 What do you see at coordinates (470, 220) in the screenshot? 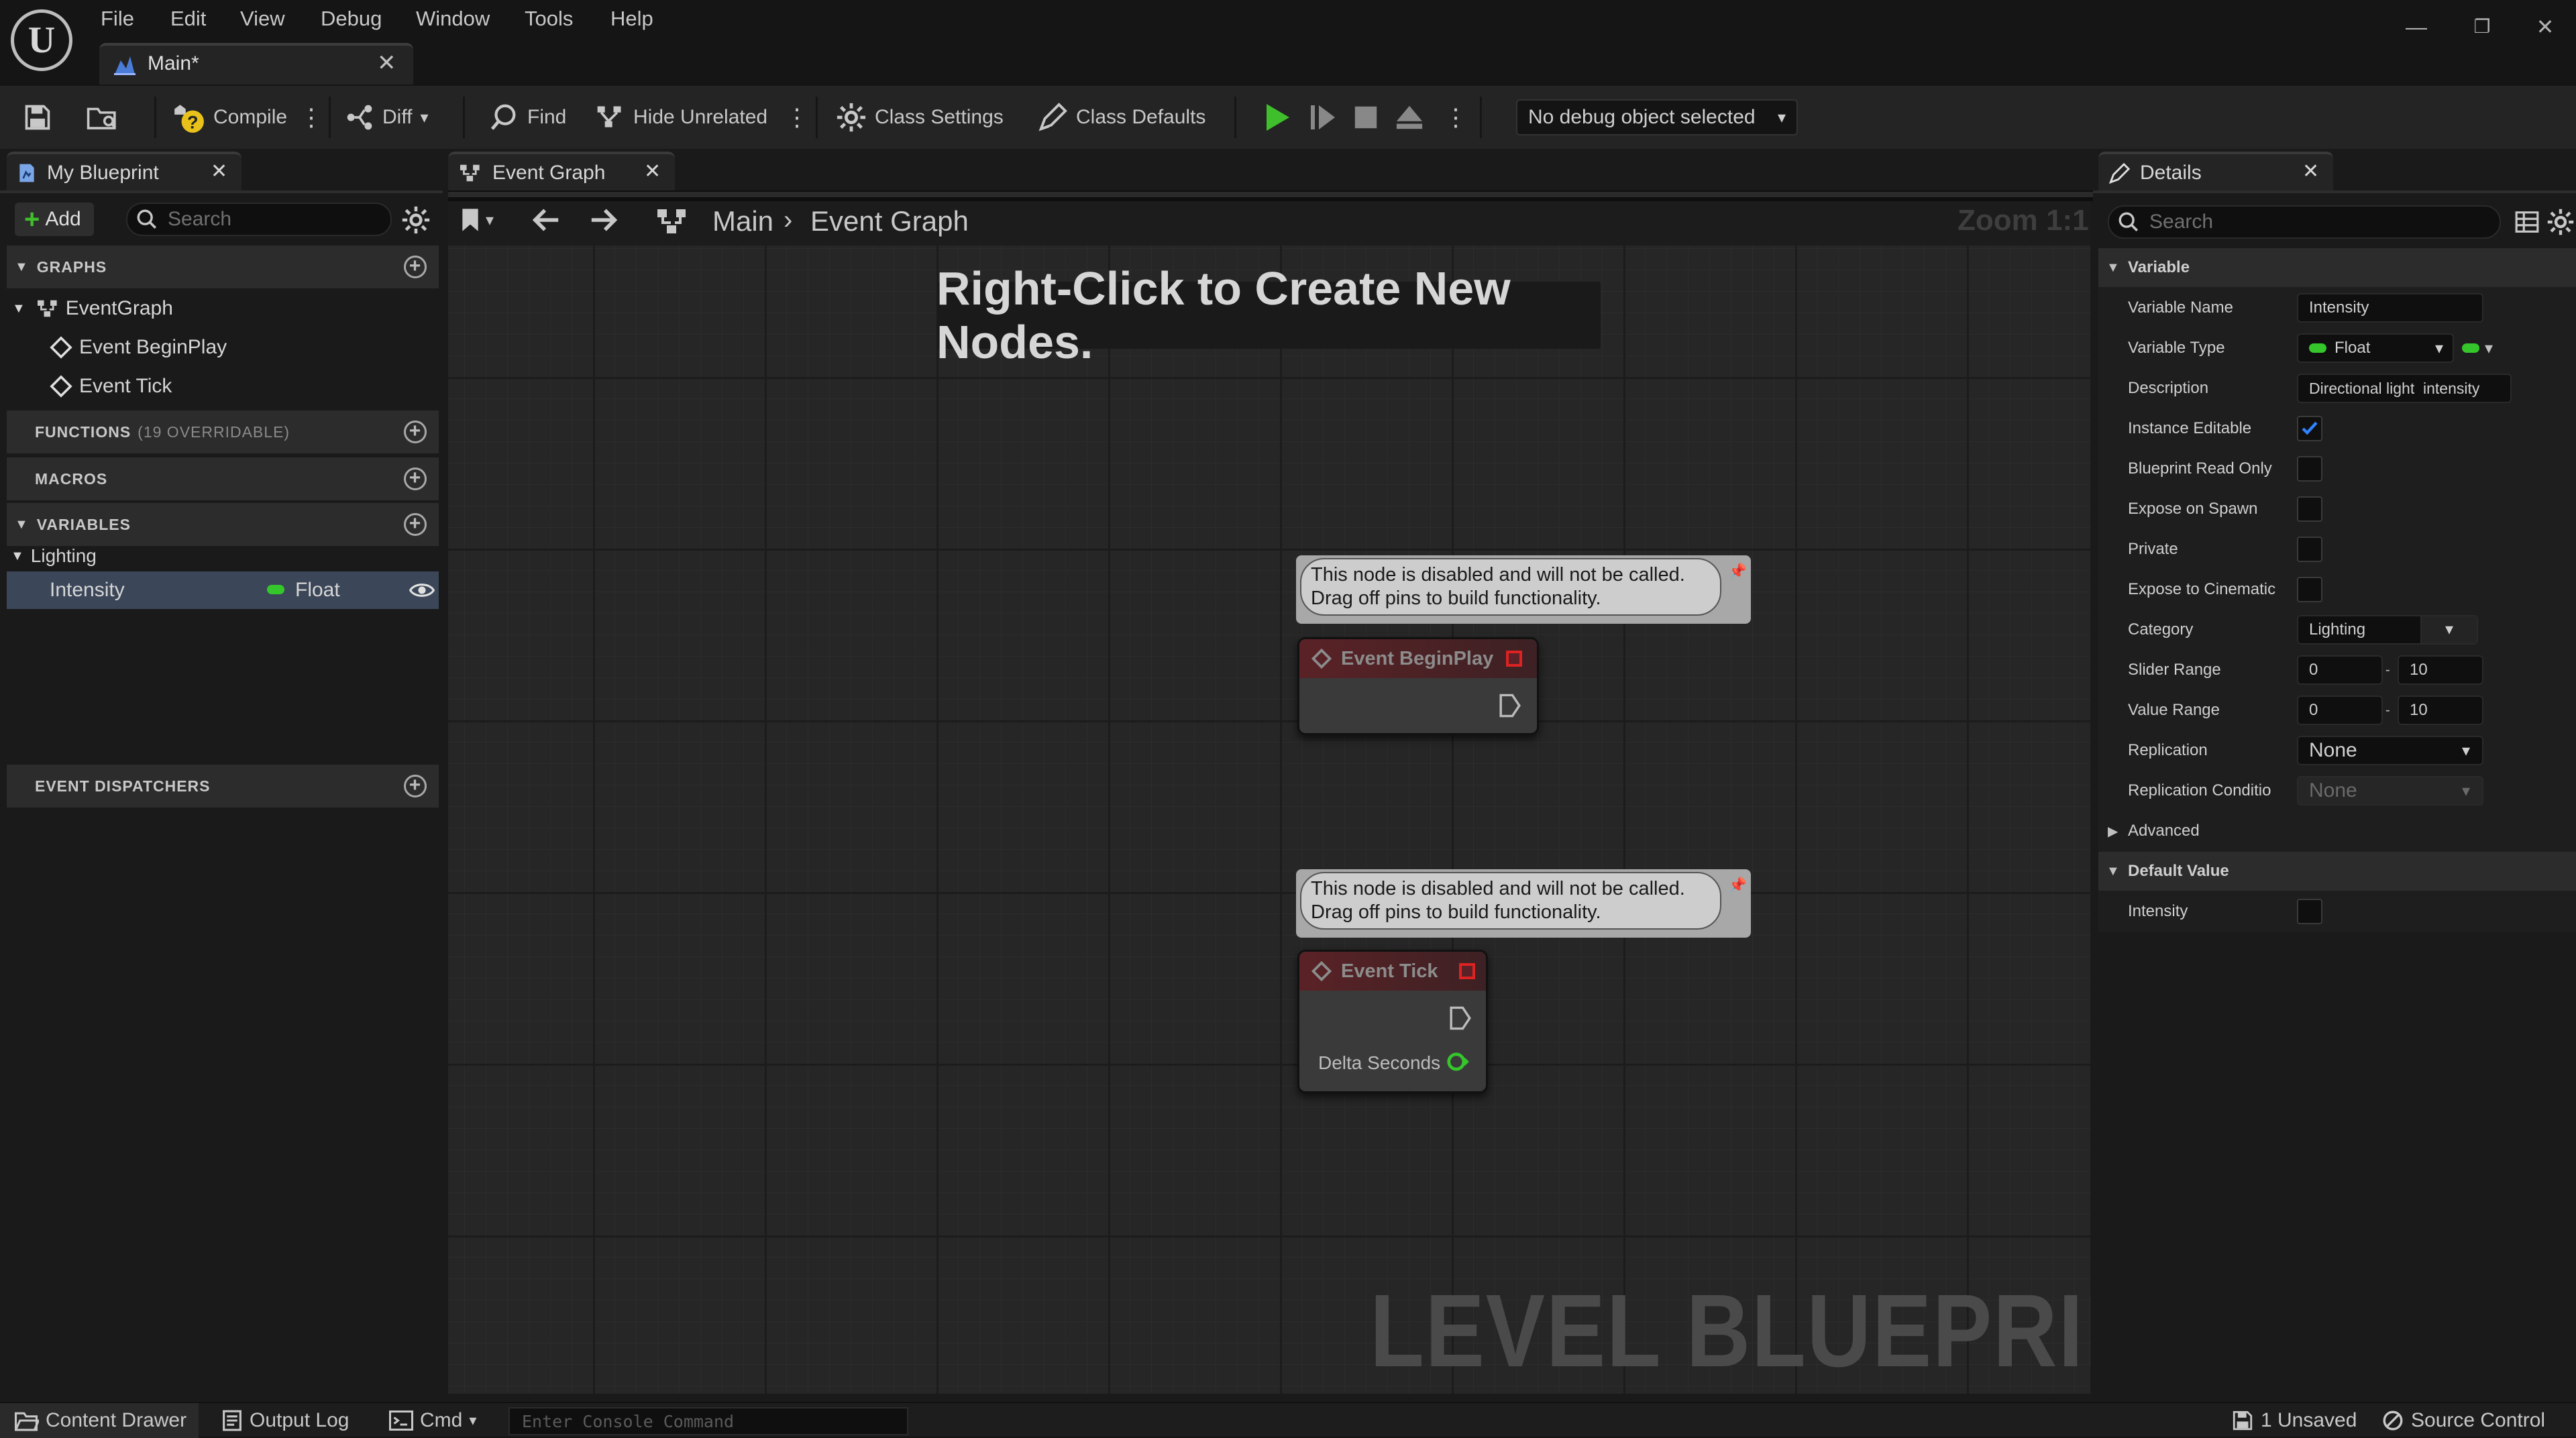
I see `bookmark-icon` at bounding box center [470, 220].